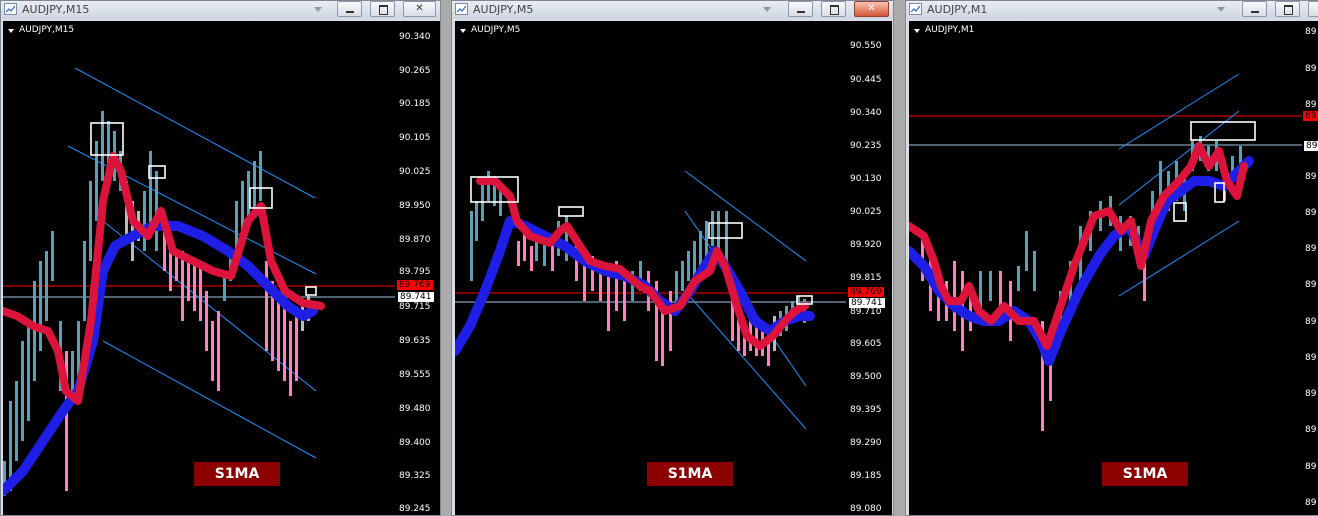 The height and width of the screenshot is (516, 1318). Describe the element at coordinates (866, 212) in the screenshot. I see `price-tick: 90.025` at that location.